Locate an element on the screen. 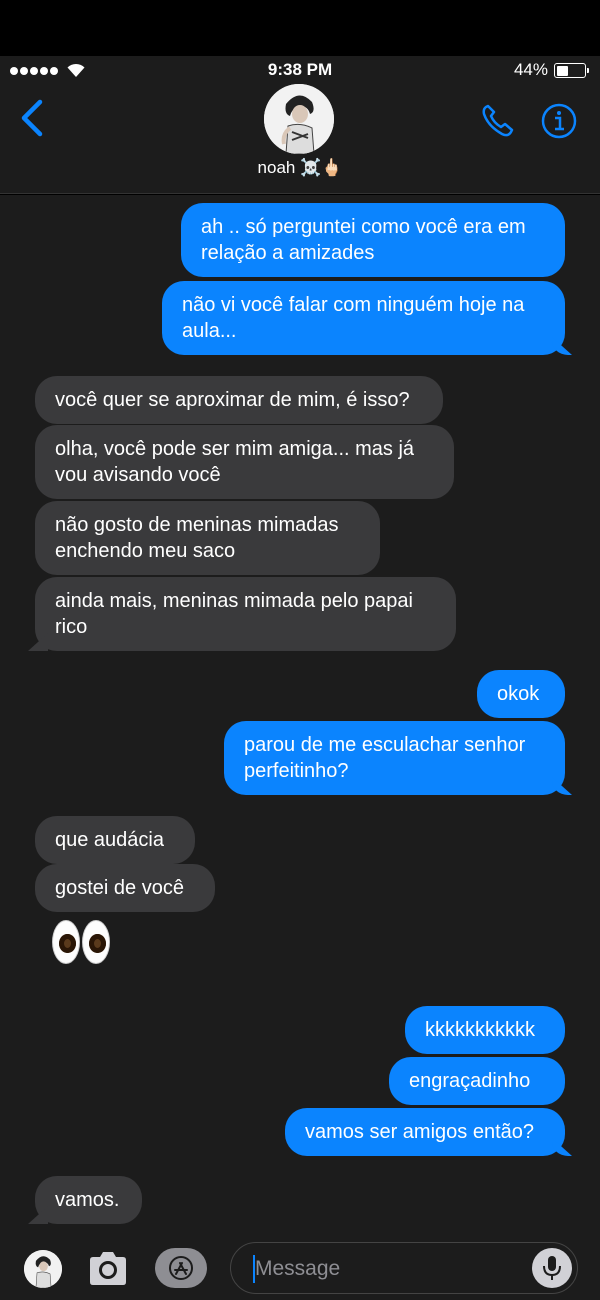  message-bubble-incoming: vamos. is located at coordinates (88, 1200).